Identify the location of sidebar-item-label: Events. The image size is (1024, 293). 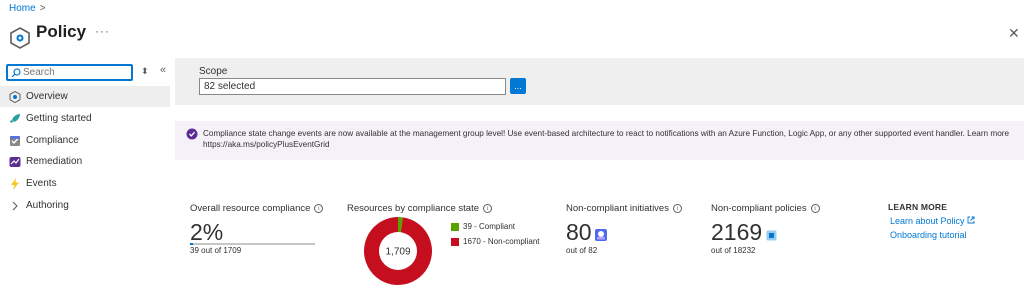
(41, 183).